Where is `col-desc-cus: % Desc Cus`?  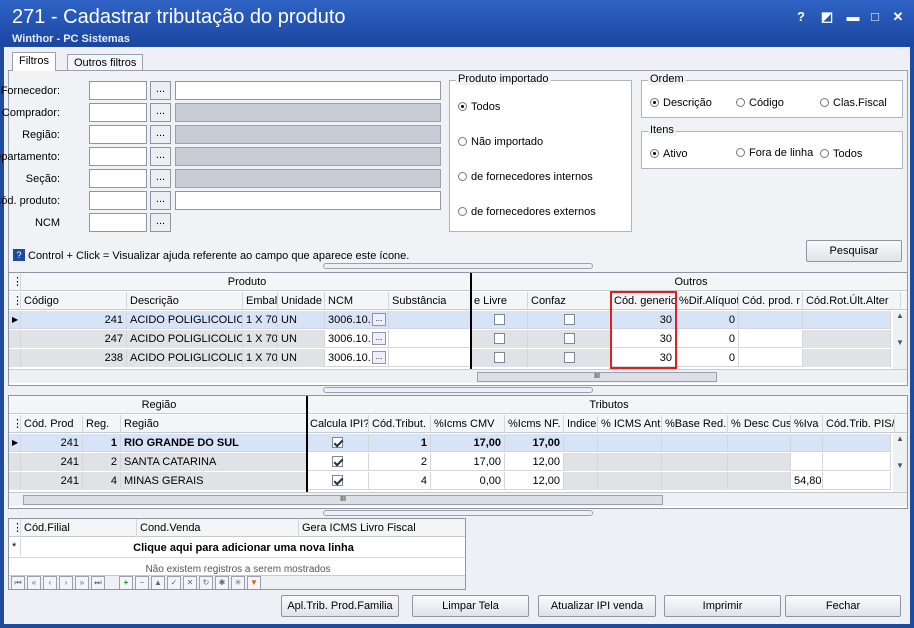 col-desc-cus: % Desc Cus is located at coordinates (759, 424).